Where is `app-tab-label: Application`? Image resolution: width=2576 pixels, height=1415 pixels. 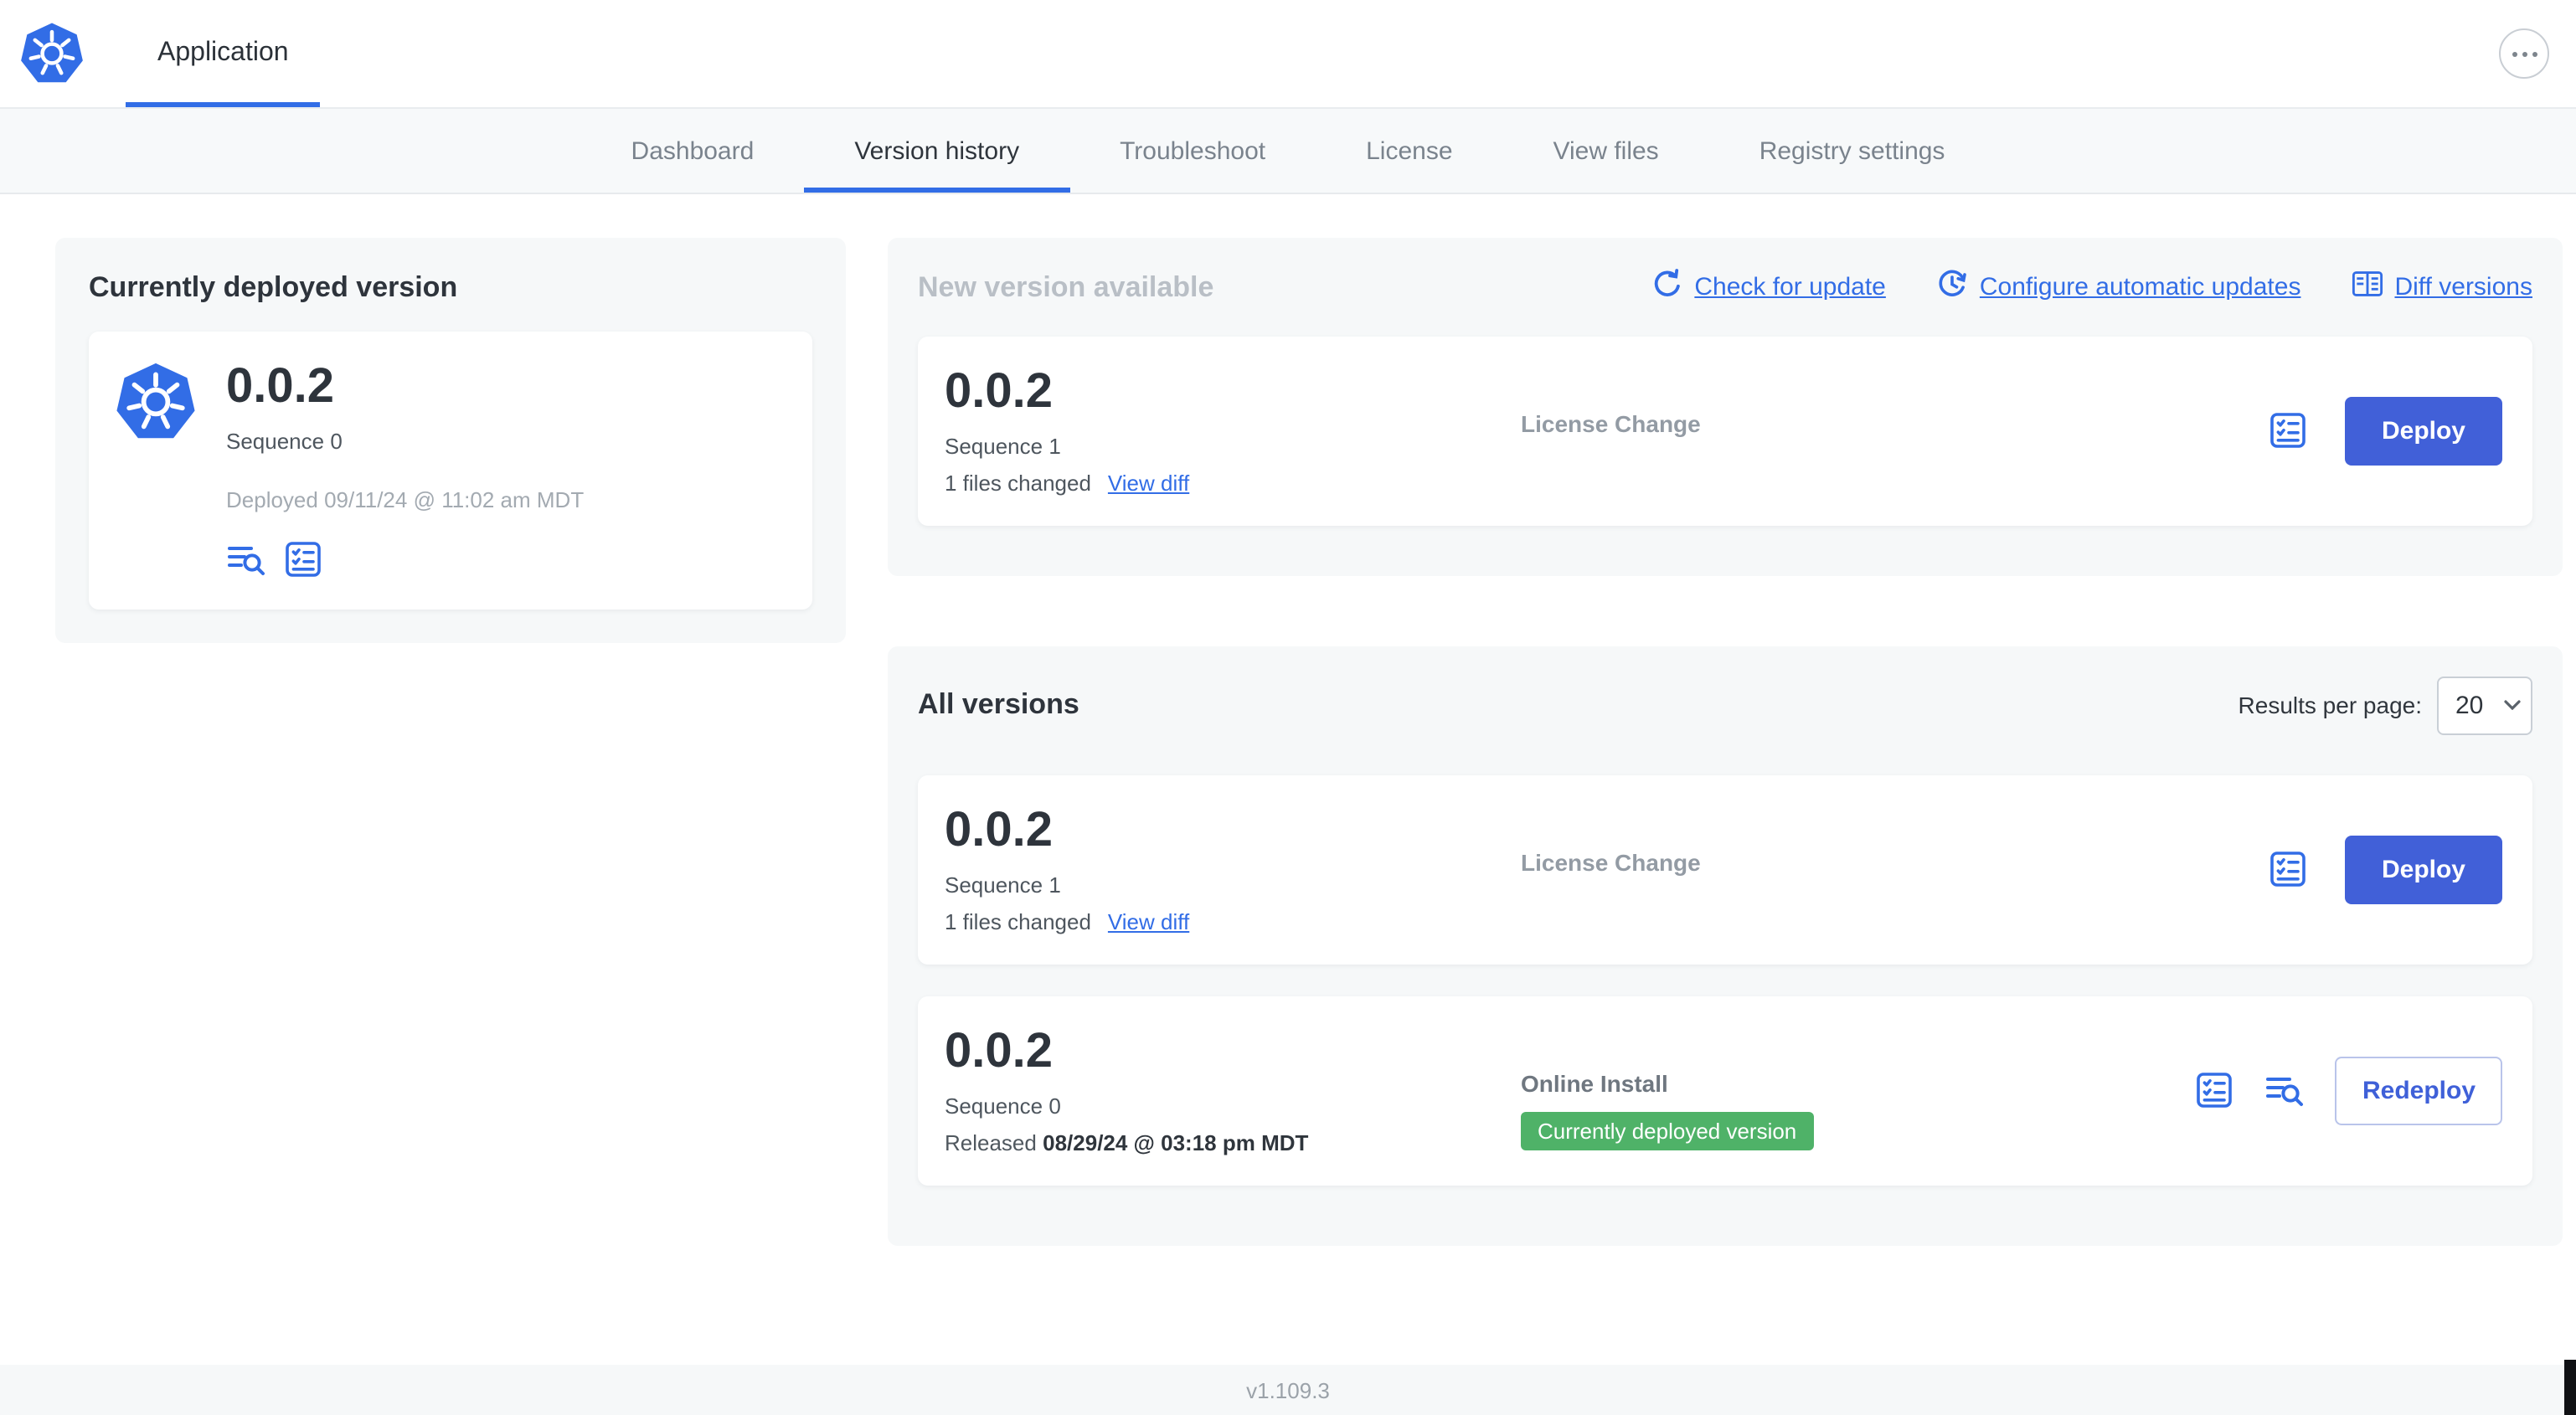
app-tab-label: Application is located at coordinates (223, 53).